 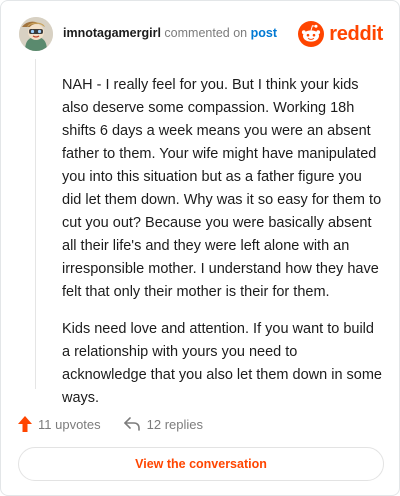 I want to click on upvote-button: 11 upvotes, so click(x=59, y=424).